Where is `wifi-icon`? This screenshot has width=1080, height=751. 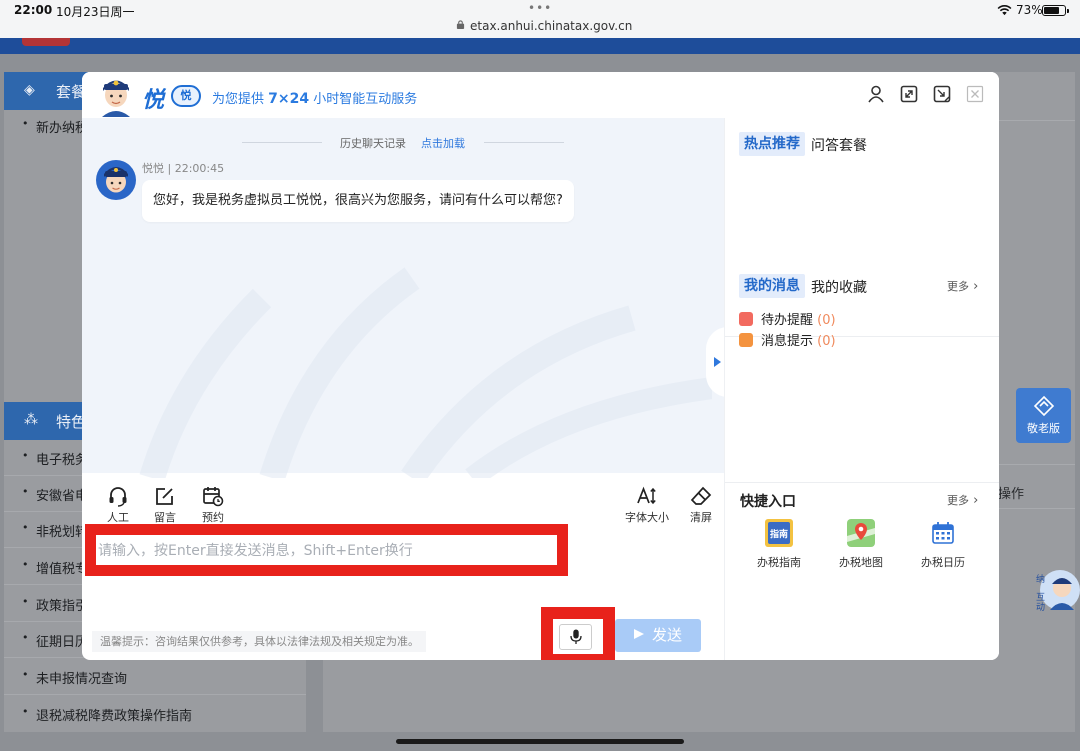
wifi-icon is located at coordinates (1004, 10).